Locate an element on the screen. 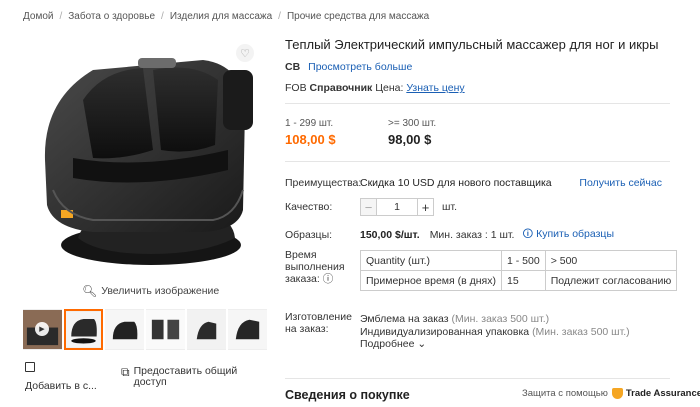 This screenshot has height=407, width=700. price-tier: 1 - 299 шт. 108,00 $ is located at coordinates (336, 132).